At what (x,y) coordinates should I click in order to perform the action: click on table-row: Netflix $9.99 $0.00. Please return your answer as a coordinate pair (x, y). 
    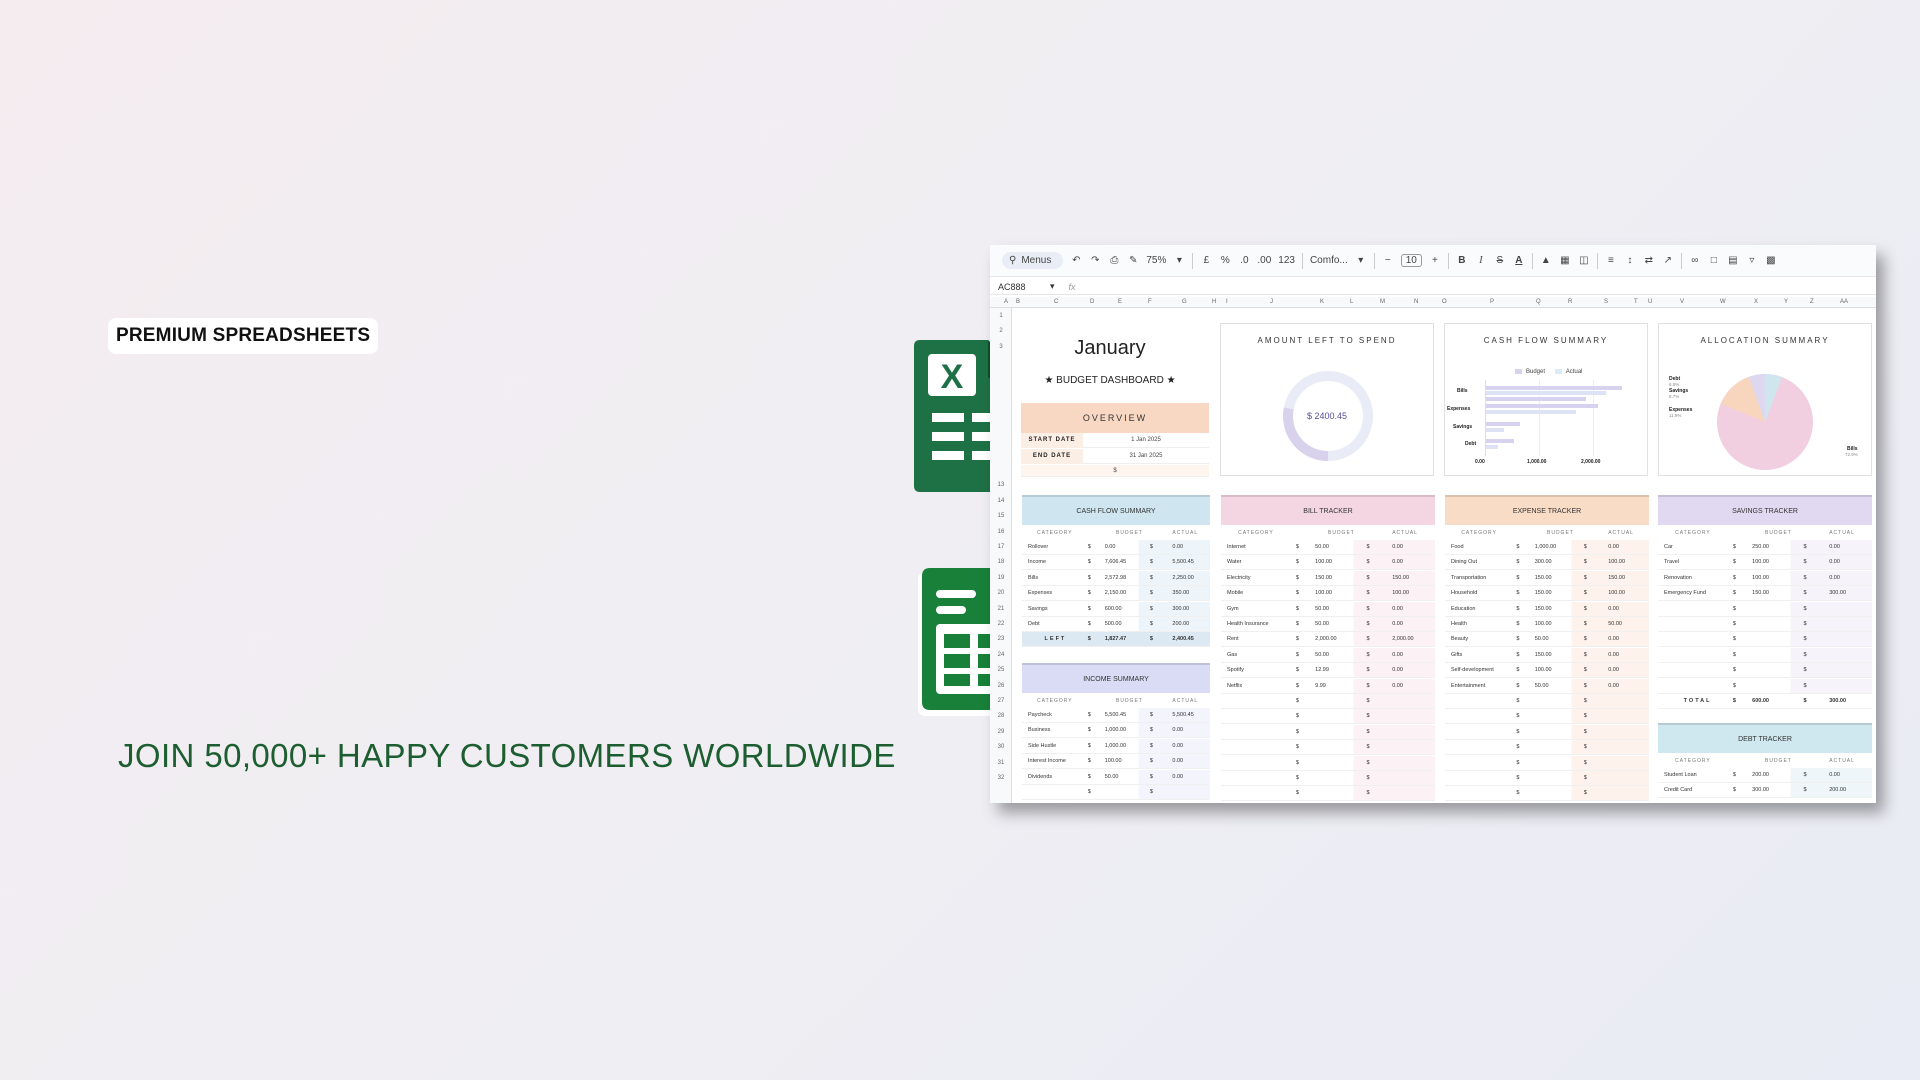
    Looking at the image, I should click on (1328, 686).